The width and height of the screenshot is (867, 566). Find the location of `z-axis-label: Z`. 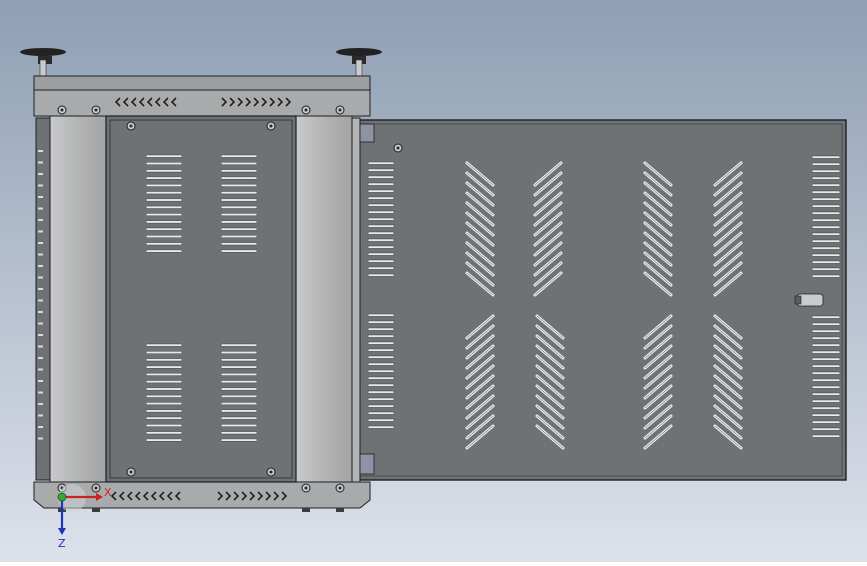

z-axis-label: Z is located at coordinates (62, 543).